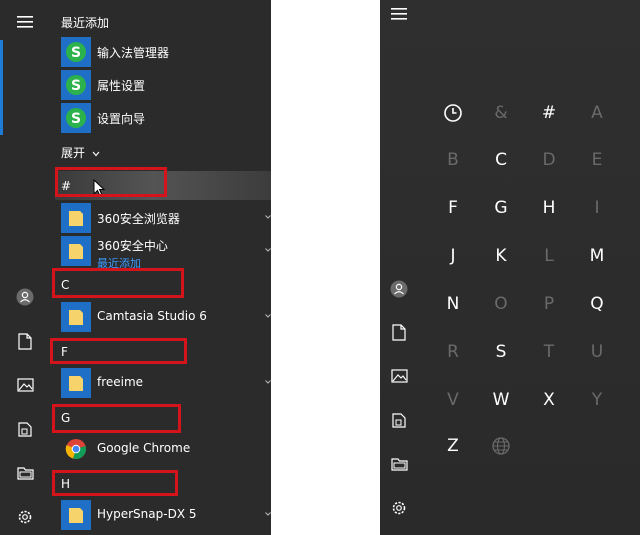 This screenshot has height=535, width=640. I want to click on letter-jump-O: O, so click(501, 304).